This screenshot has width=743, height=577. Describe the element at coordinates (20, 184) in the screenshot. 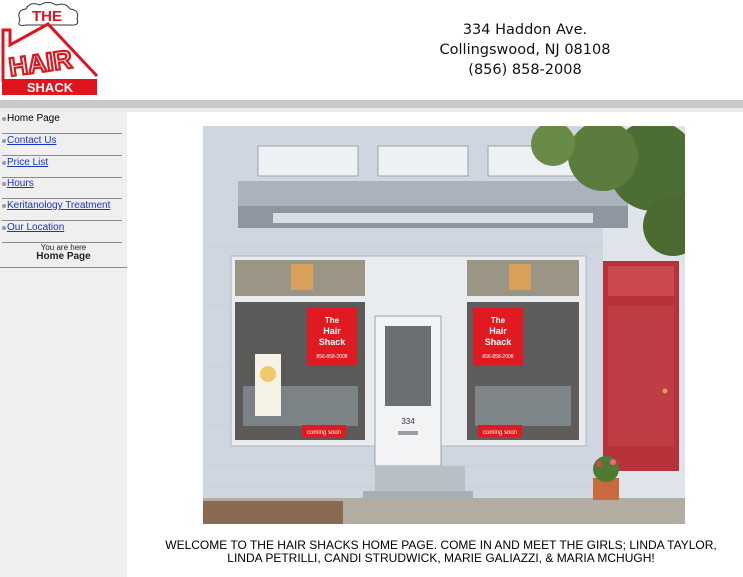

I see `sidebar-link-hours: Hours` at that location.